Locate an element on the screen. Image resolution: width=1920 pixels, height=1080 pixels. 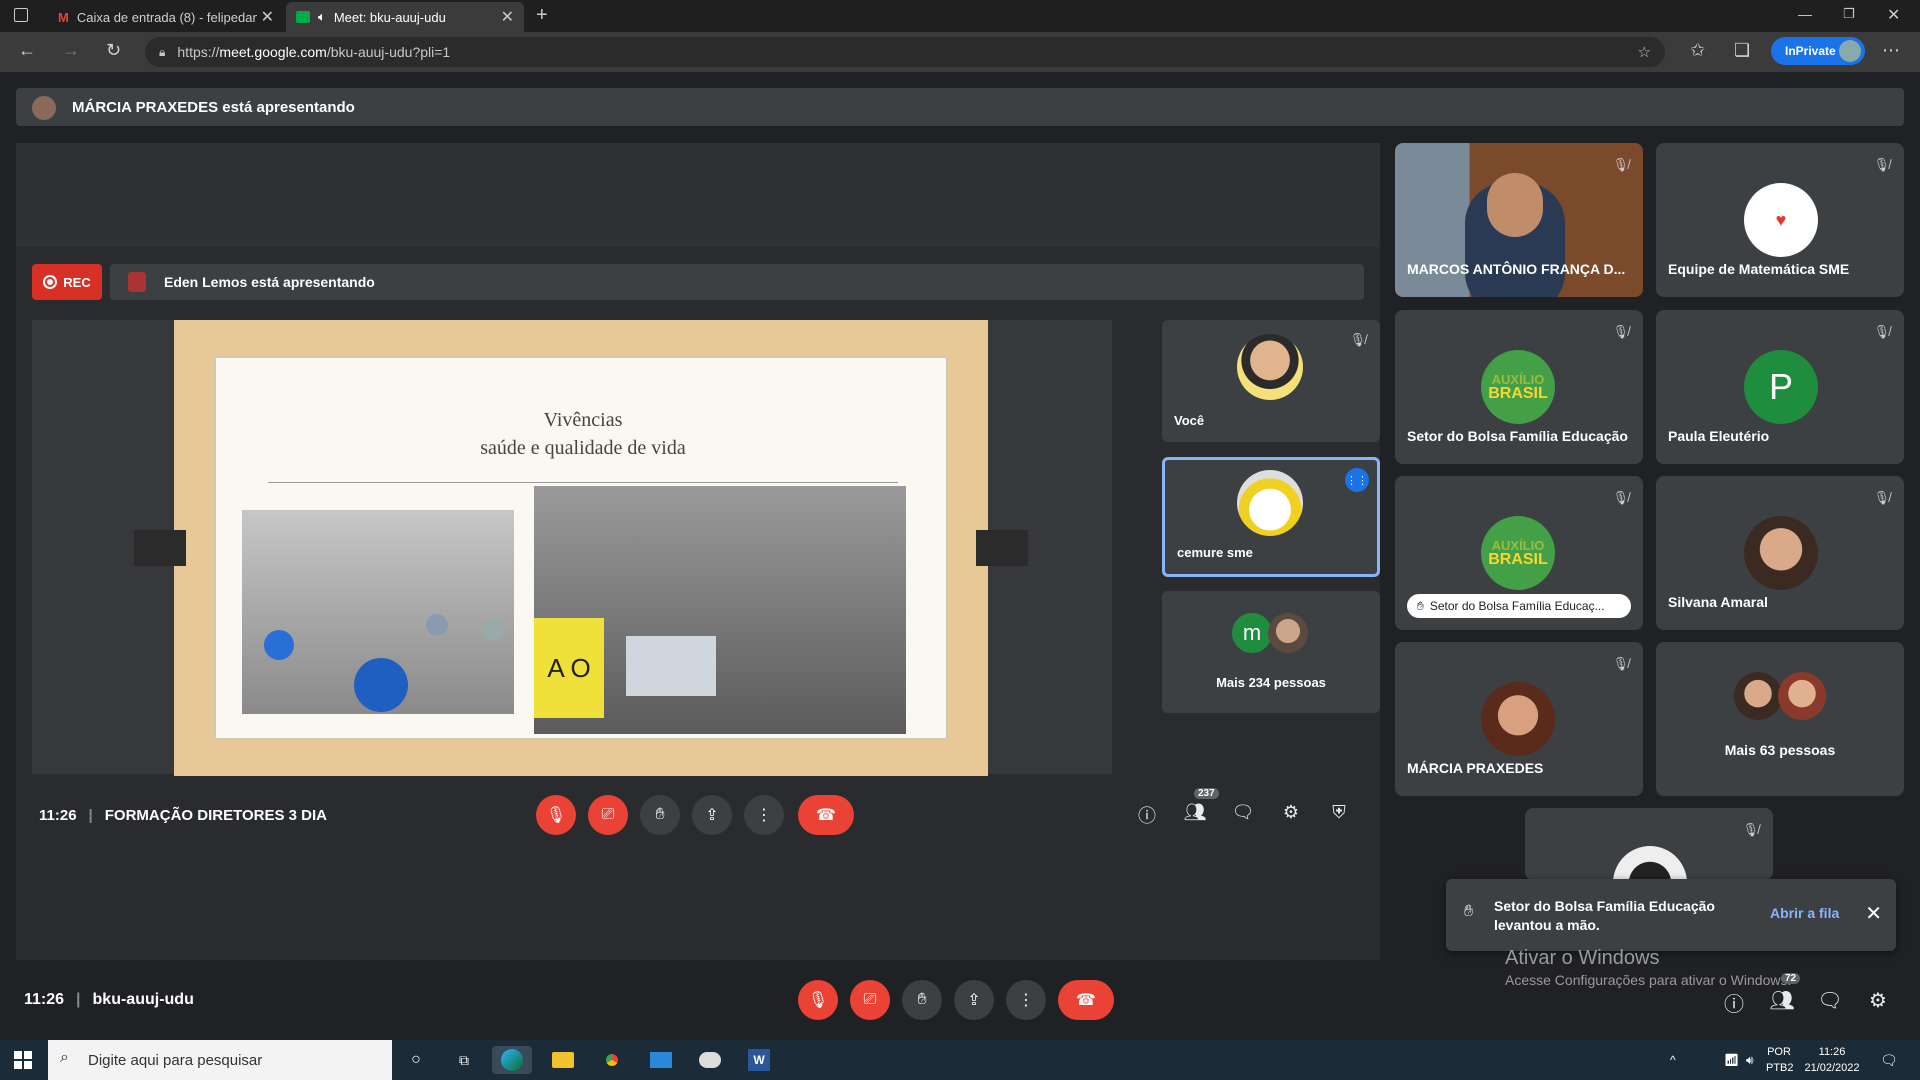
tile-partial: 🎙︎̸ is located at coordinates (1649, 844).